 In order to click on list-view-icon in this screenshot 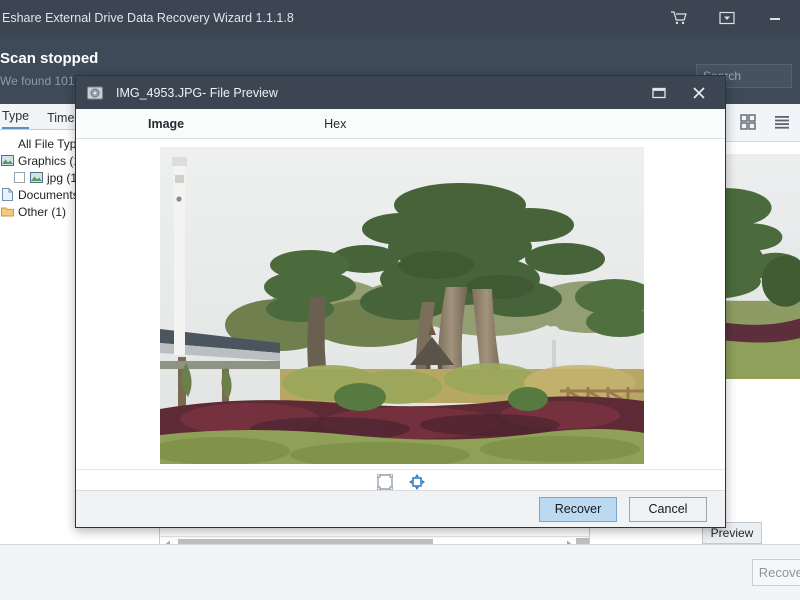, I will do `click(782, 122)`.